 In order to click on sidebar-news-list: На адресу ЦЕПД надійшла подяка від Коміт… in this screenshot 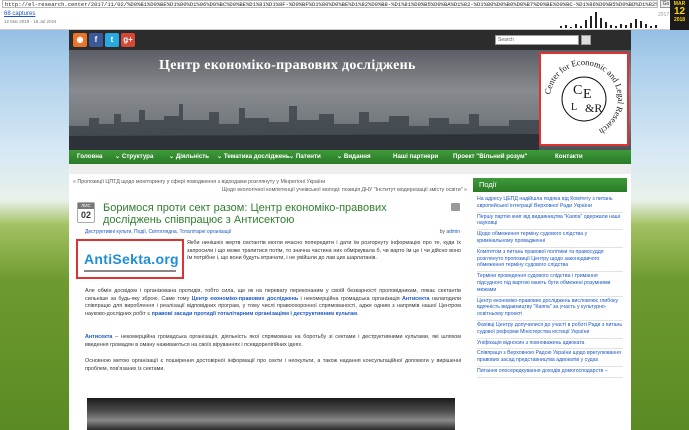, I will do `click(550, 286)`.